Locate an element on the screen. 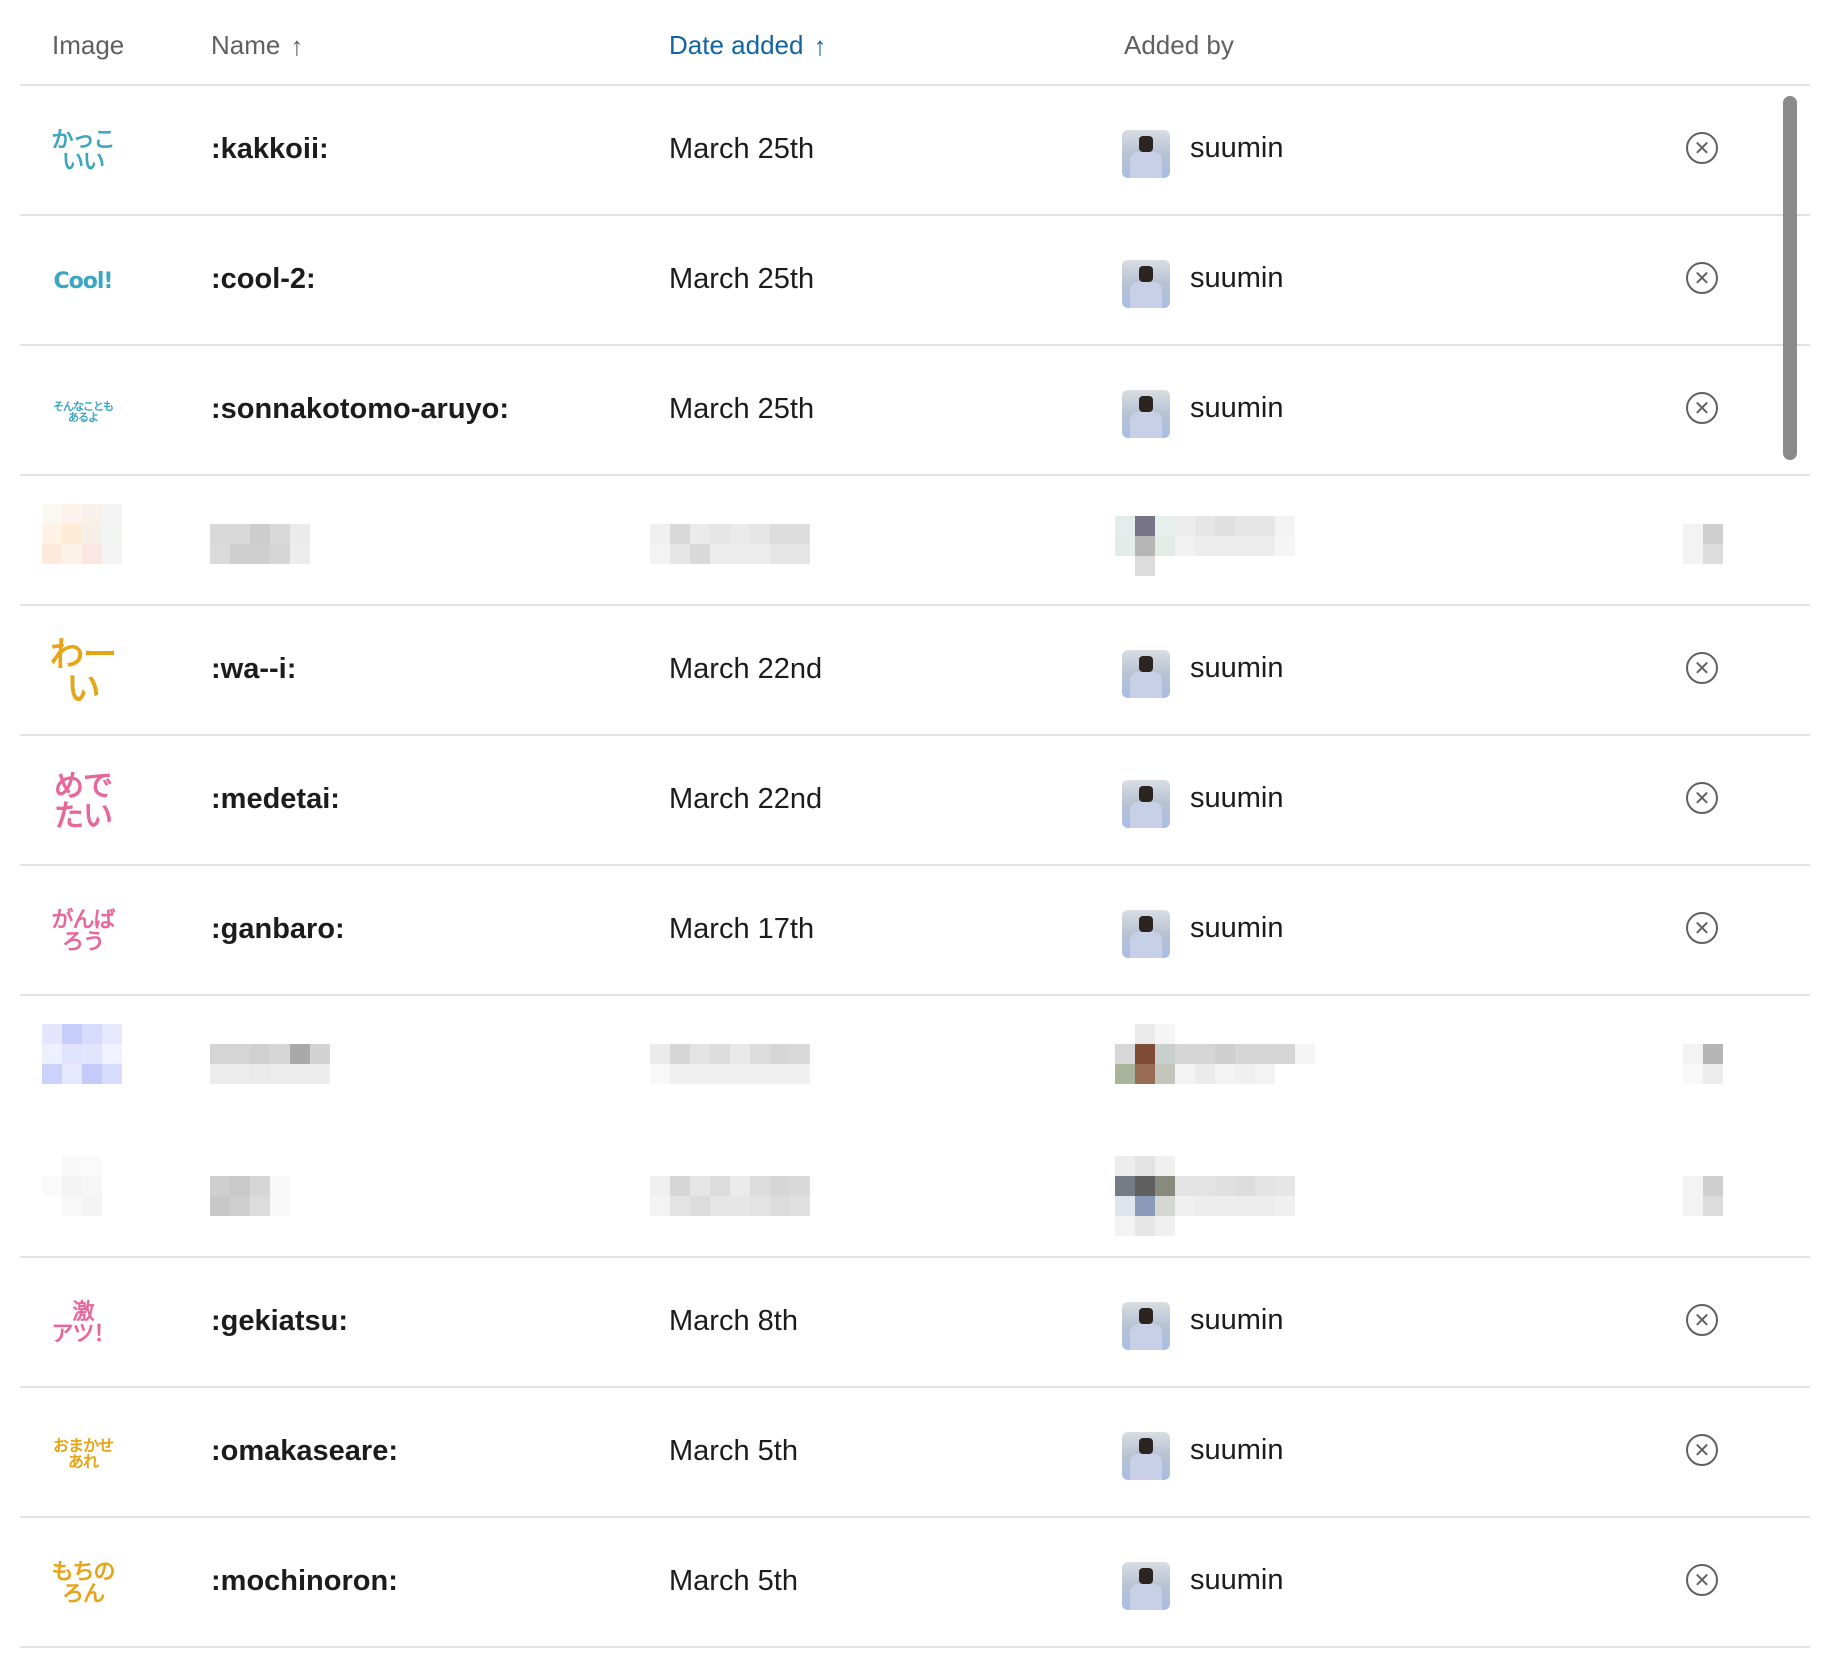 This screenshot has width=1826, height=1660. table-row: 激アツ！ :gekiatsu: March 8th suumin ✕ is located at coordinates (915, 1323).